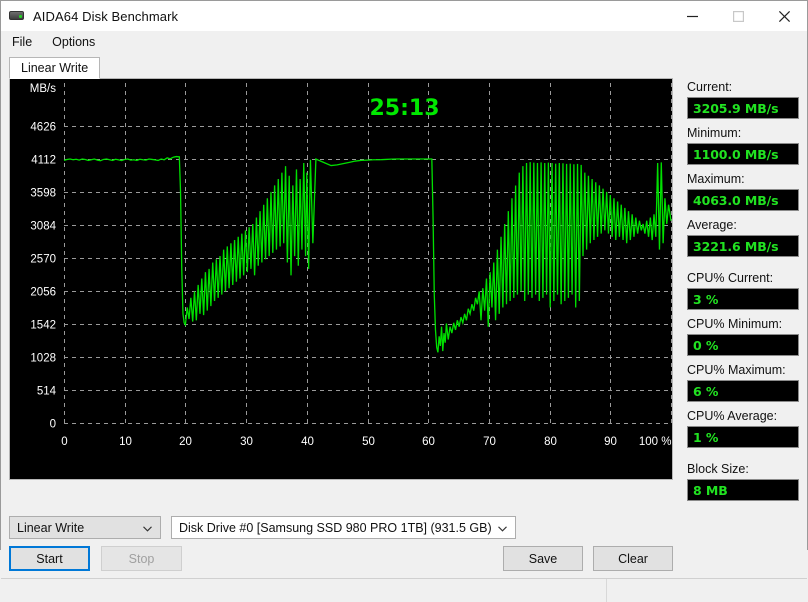 The image size is (808, 602). I want to click on svg-text: 70, so click(489, 442).